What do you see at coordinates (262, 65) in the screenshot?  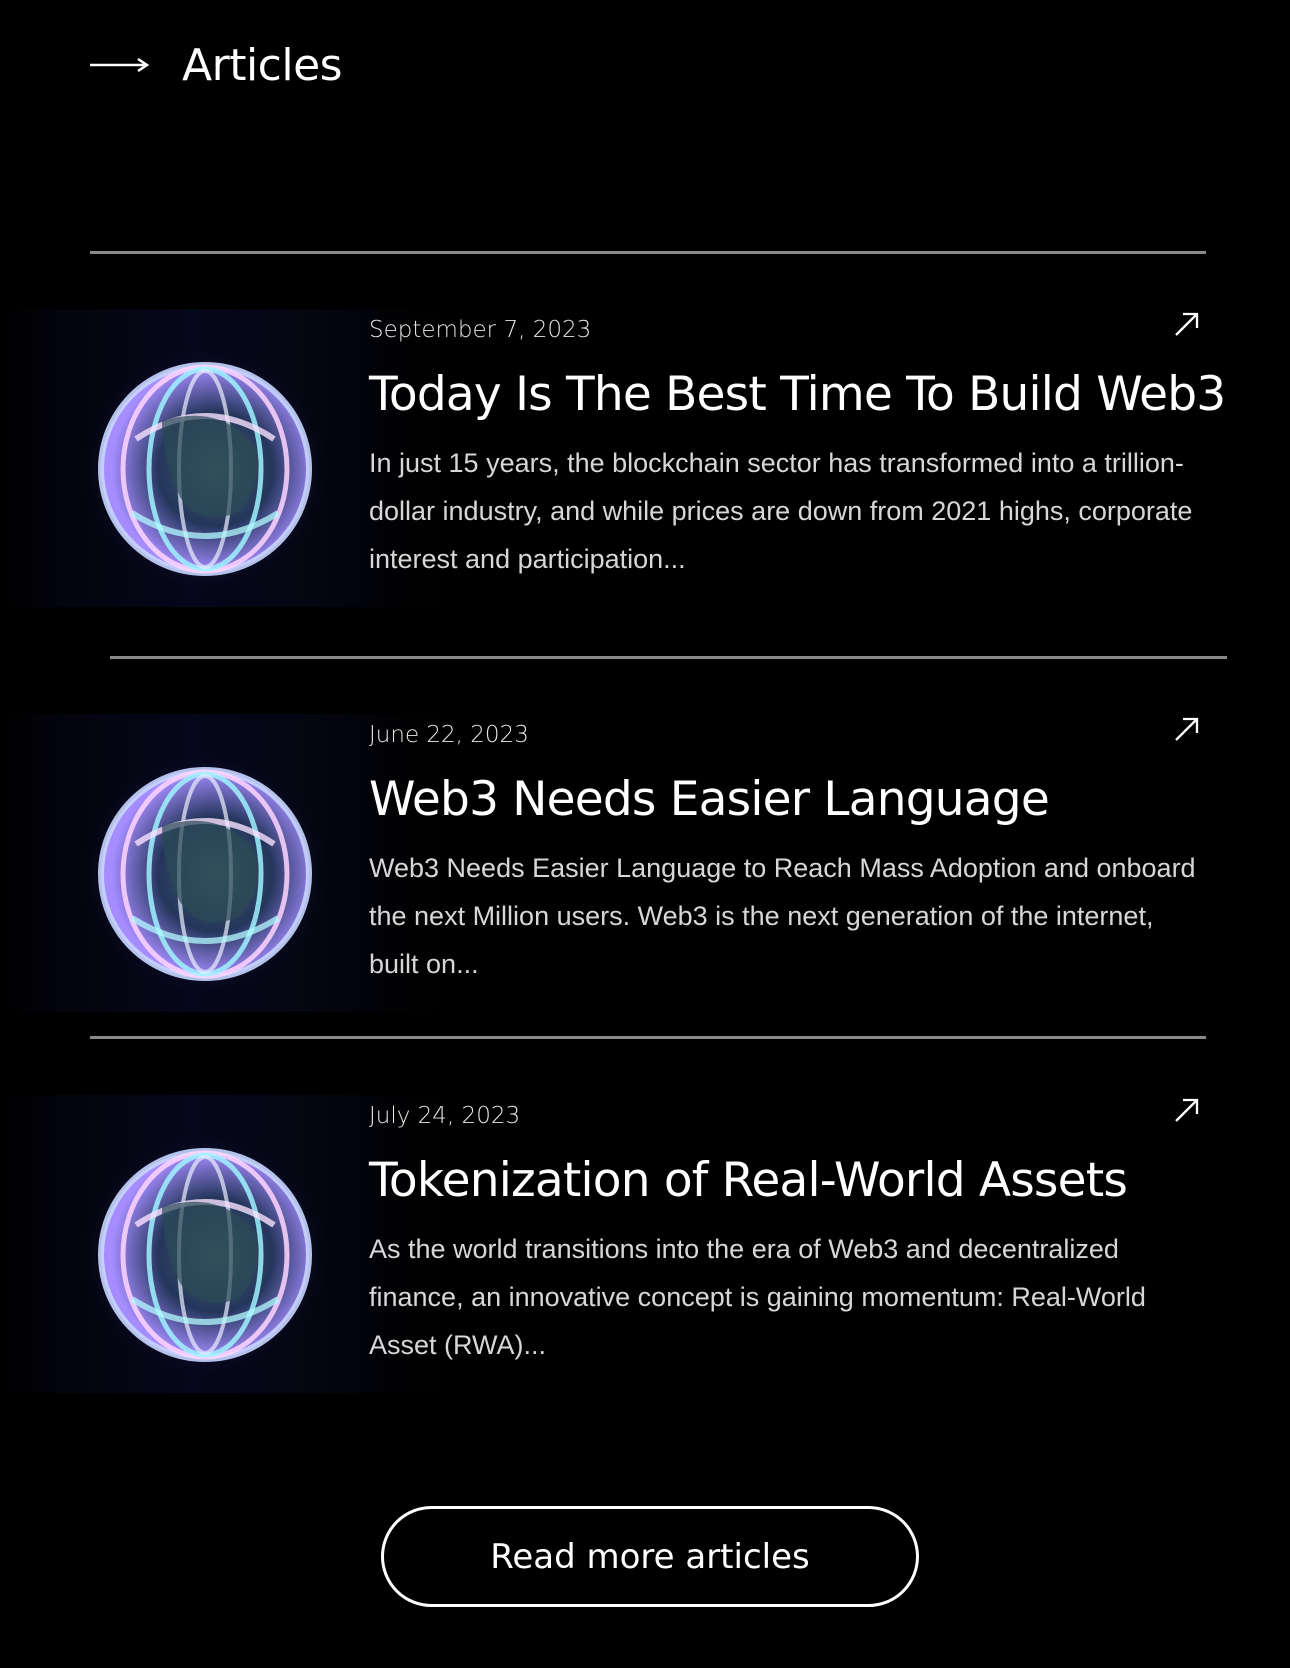 I see `section-title: Articles` at bounding box center [262, 65].